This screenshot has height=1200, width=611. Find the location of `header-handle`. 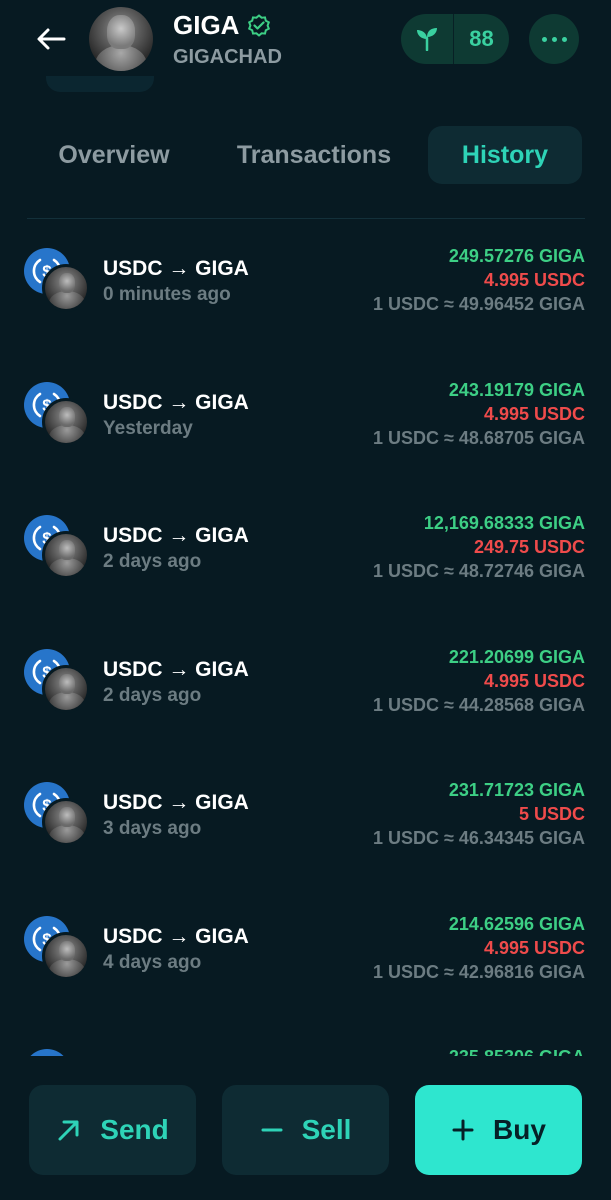

header-handle is located at coordinates (100, 84).